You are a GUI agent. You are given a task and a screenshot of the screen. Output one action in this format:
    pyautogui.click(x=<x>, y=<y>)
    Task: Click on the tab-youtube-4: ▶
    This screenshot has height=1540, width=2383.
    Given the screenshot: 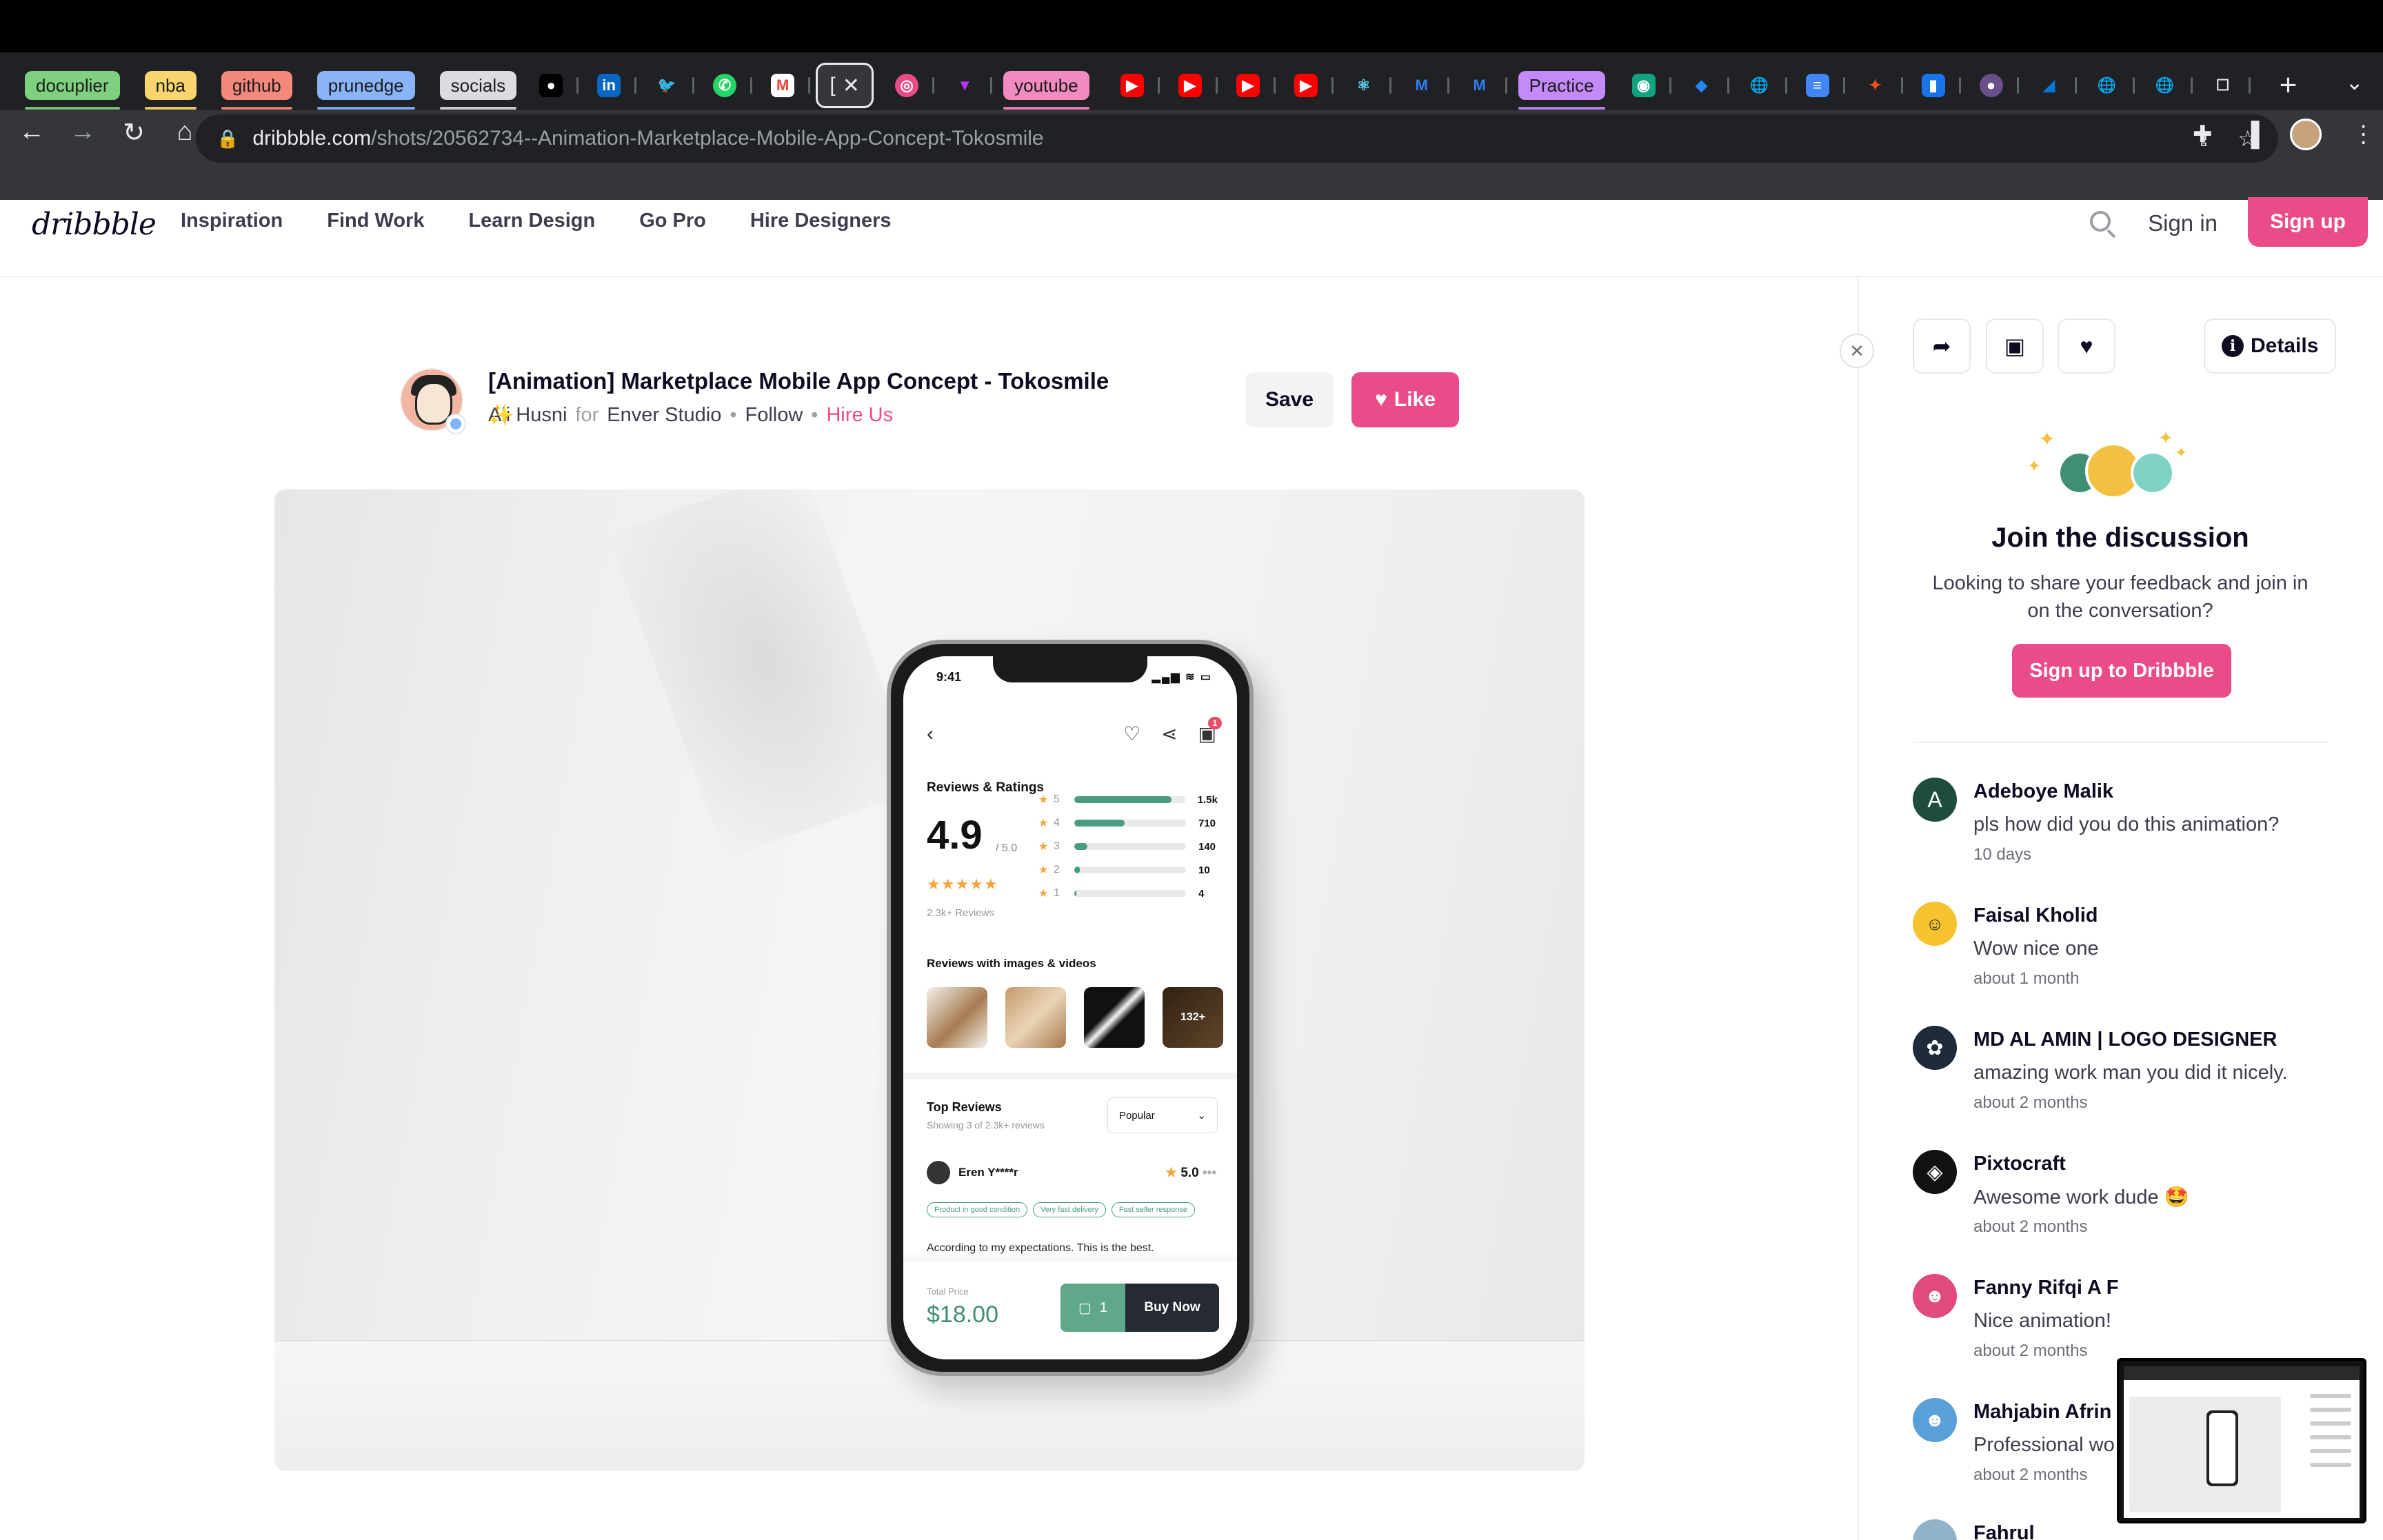 What is the action you would take?
    pyautogui.click(x=1306, y=86)
    